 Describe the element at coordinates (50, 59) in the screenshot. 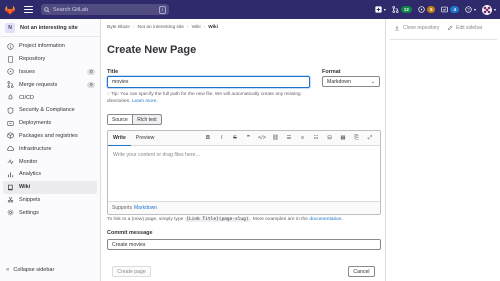

I see `sidebar-item-repository: Repository` at that location.